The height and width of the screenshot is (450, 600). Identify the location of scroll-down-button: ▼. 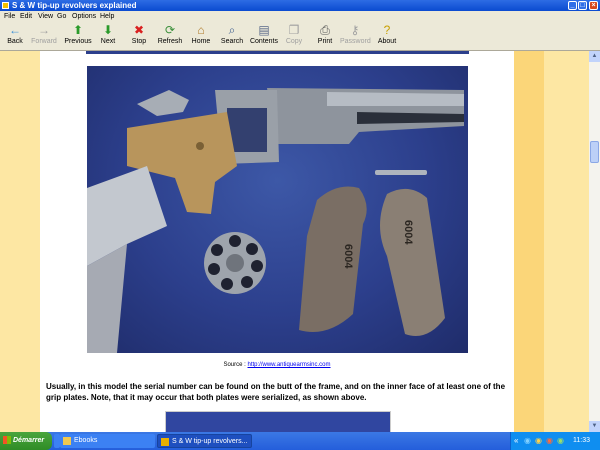
(594, 426).